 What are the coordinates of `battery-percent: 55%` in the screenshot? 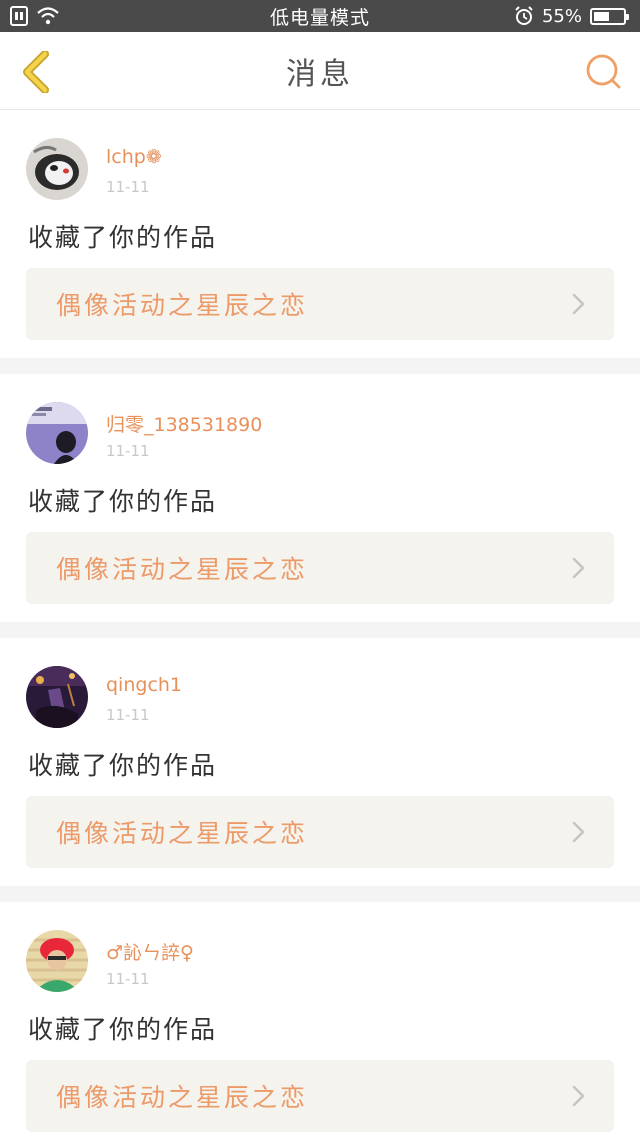 It's located at (561, 16).